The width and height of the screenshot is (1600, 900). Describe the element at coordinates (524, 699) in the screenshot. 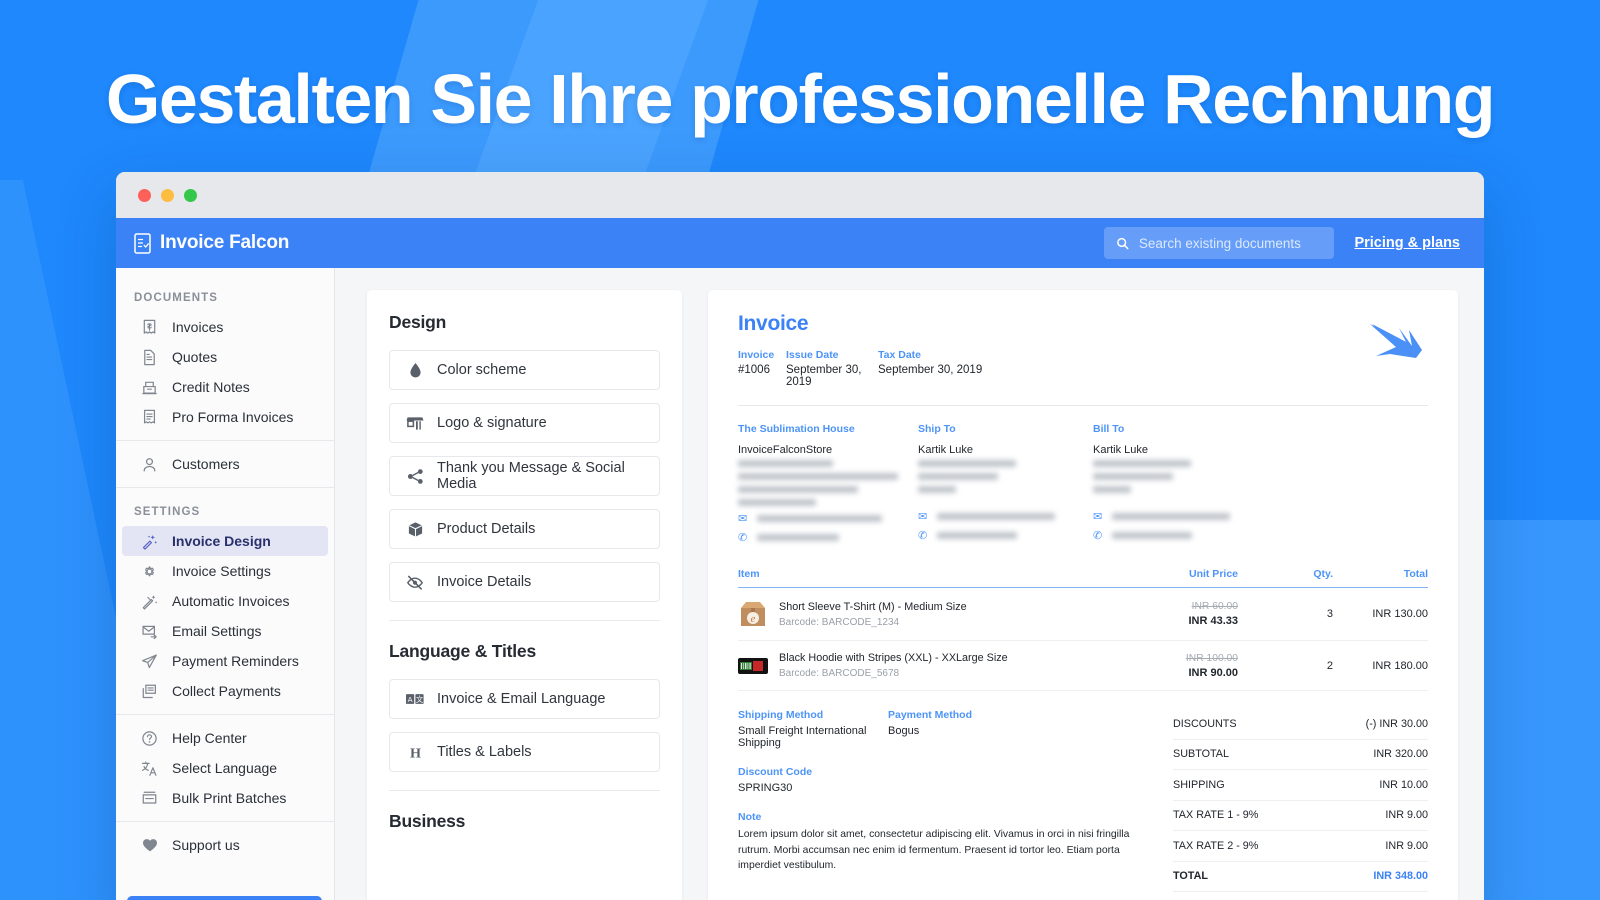

I see `option-invoice-email-language: A文 Invoice & Email Language` at that location.